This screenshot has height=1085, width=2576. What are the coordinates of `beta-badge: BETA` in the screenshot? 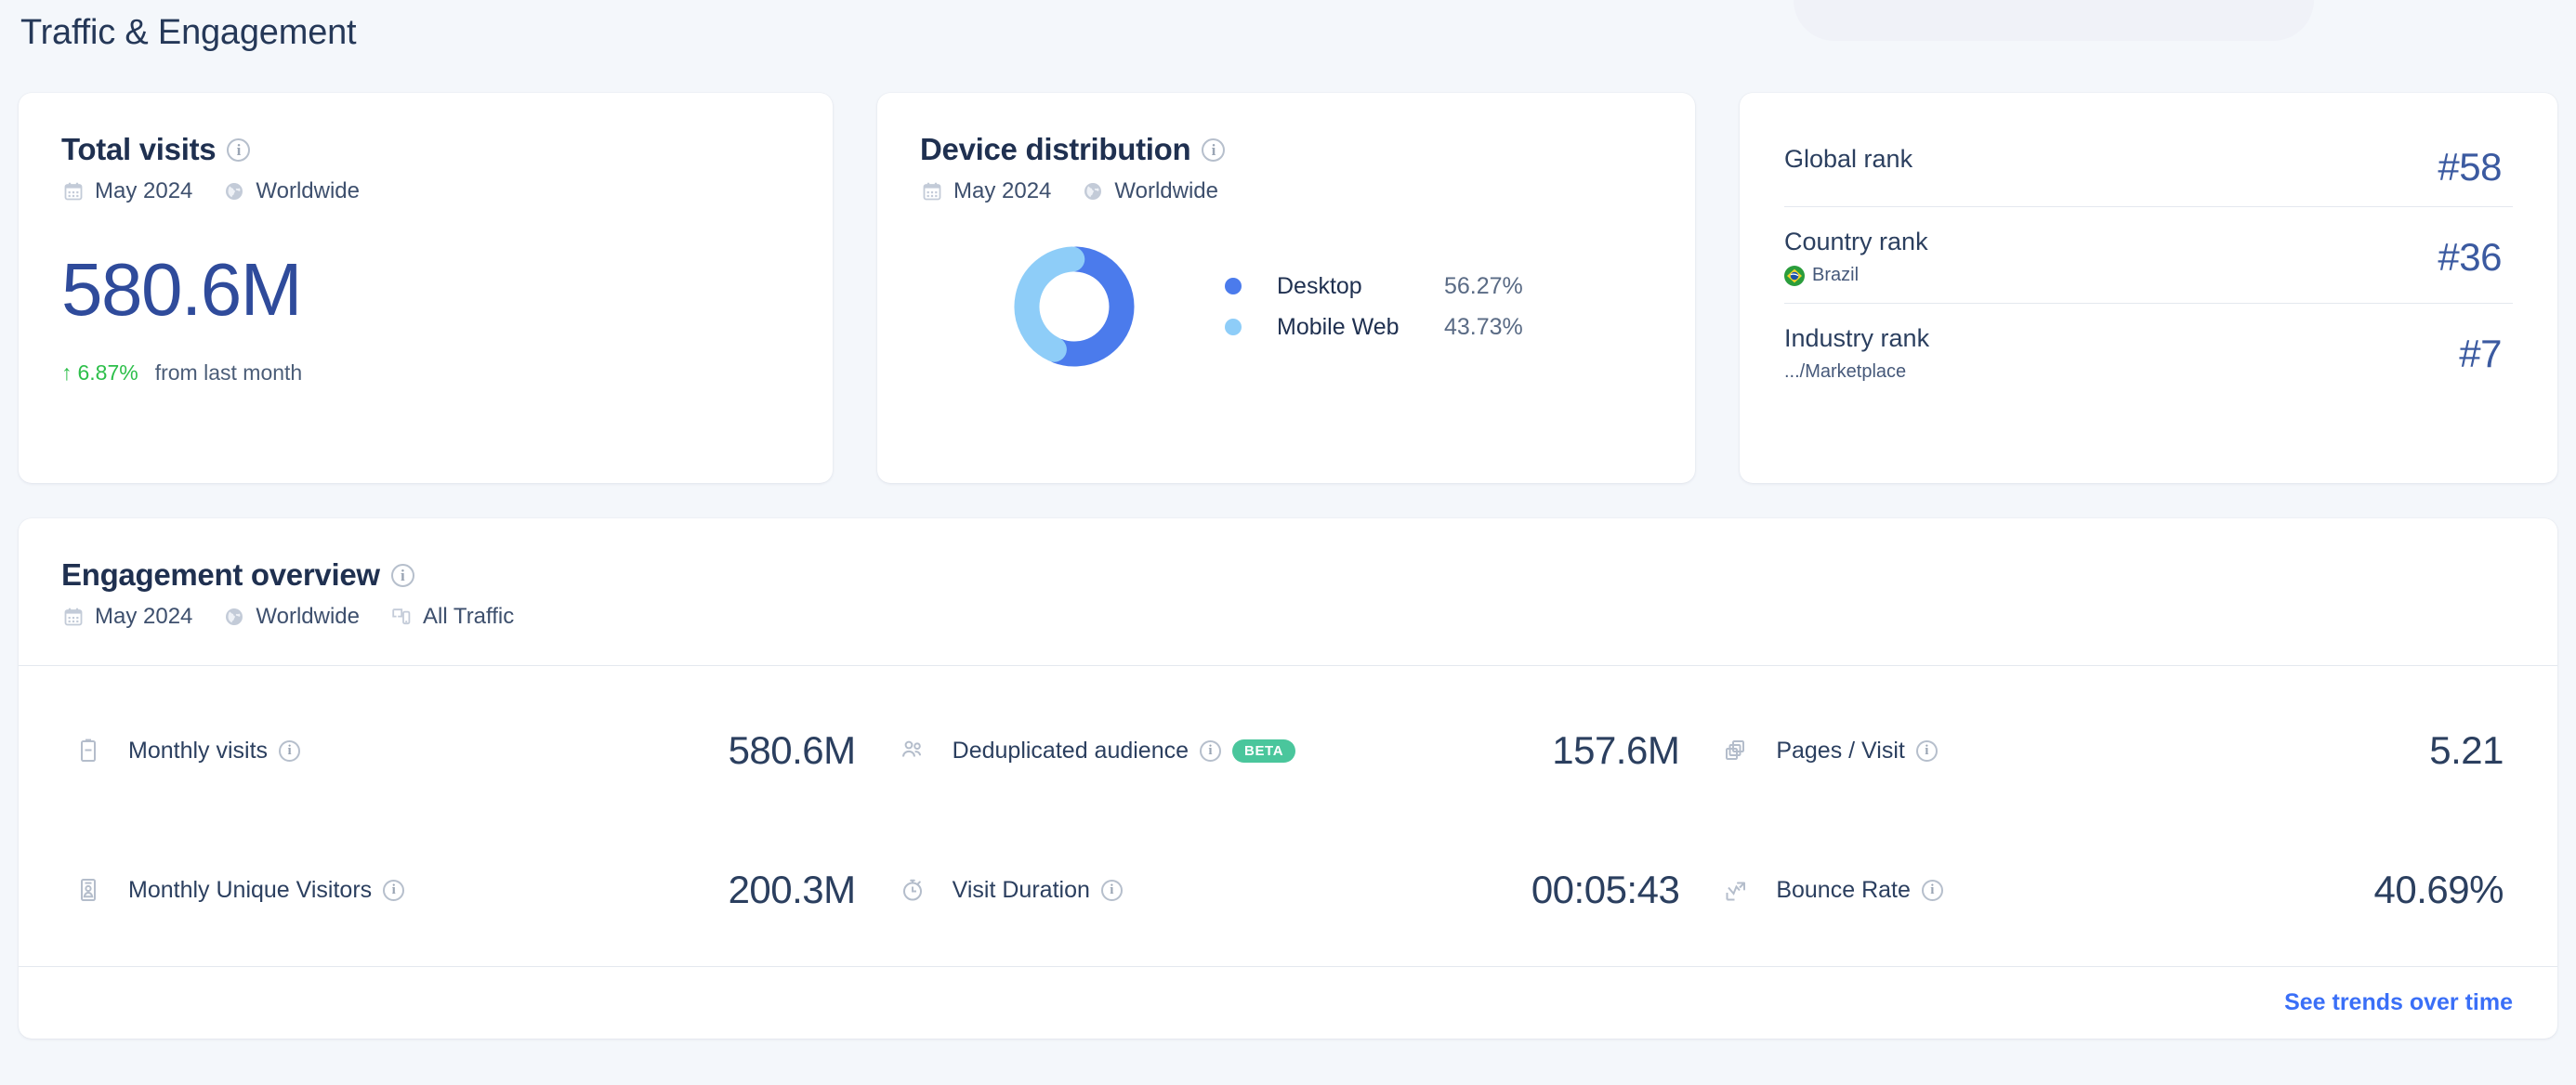 It's located at (1264, 751).